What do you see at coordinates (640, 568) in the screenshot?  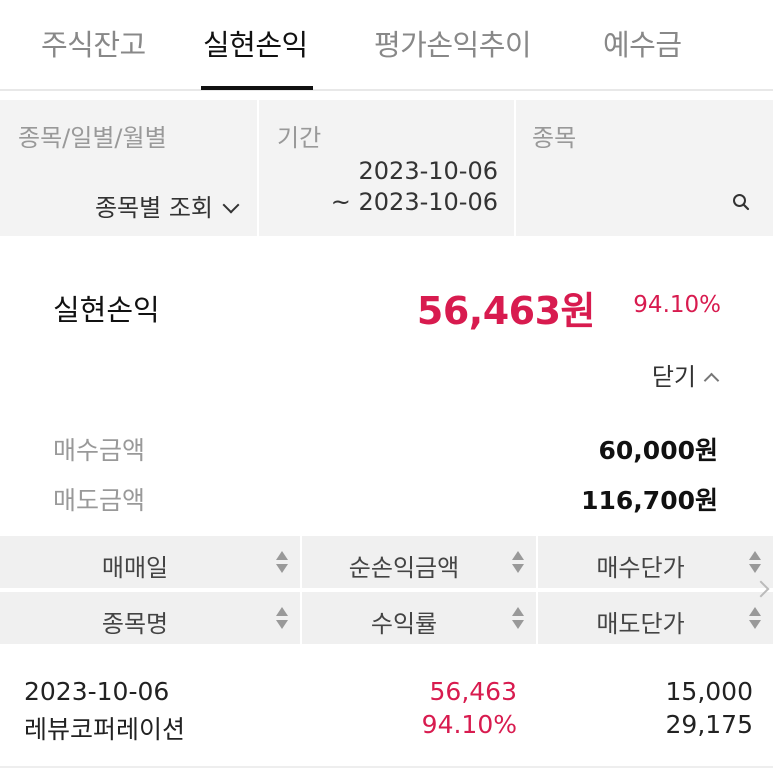 I see `header-label: 매수단가` at bounding box center [640, 568].